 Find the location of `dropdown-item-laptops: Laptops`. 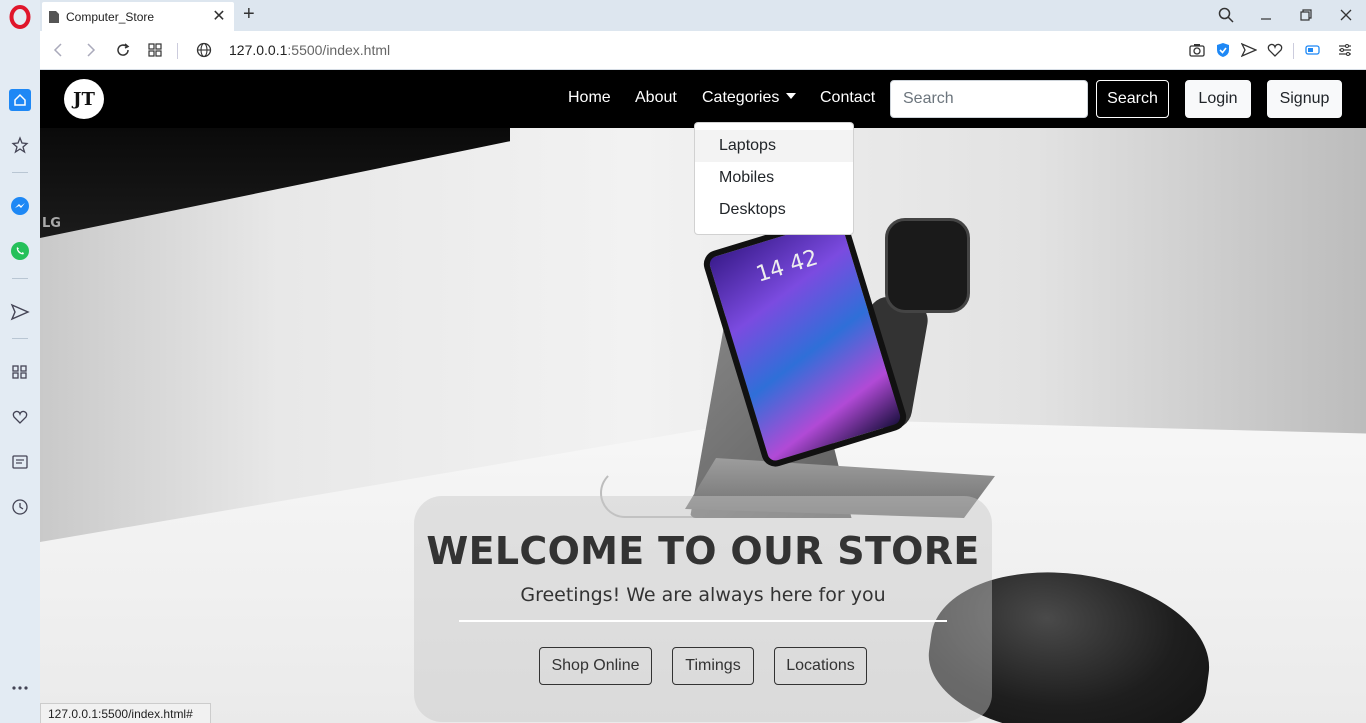

dropdown-item-laptops: Laptops is located at coordinates (774, 146).